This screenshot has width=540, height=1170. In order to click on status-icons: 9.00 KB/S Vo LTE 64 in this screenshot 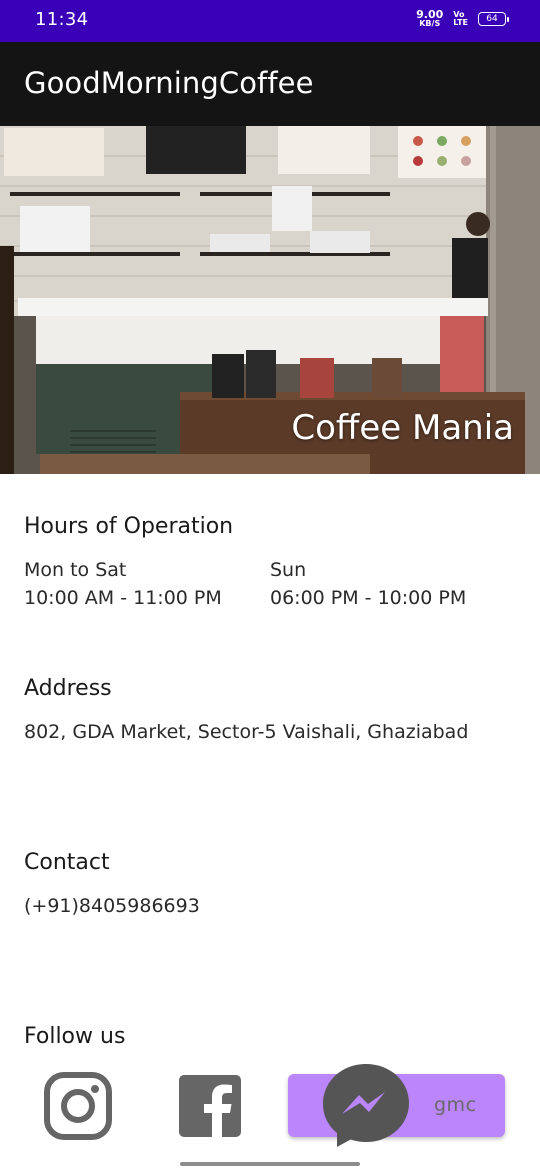, I will do `click(462, 18)`.